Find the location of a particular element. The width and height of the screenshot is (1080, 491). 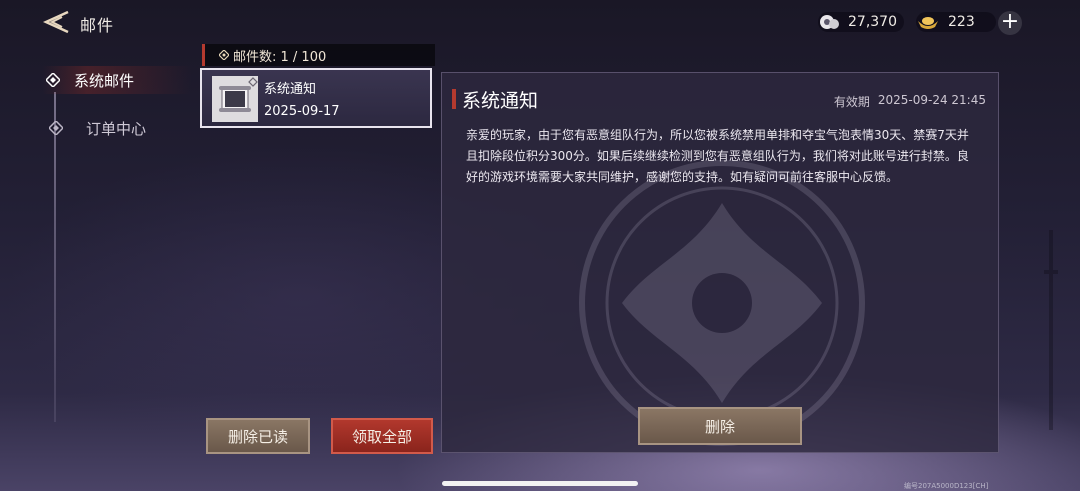

active-diamond-icon is located at coordinates (53, 80).